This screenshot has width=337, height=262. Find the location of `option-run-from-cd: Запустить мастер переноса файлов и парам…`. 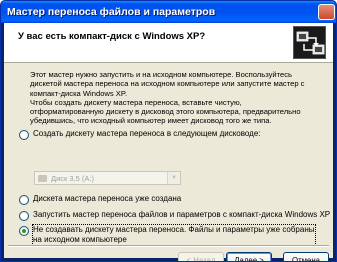

option-run-from-cd: Запустить мастер переноса файлов и парам… is located at coordinates (174, 215).